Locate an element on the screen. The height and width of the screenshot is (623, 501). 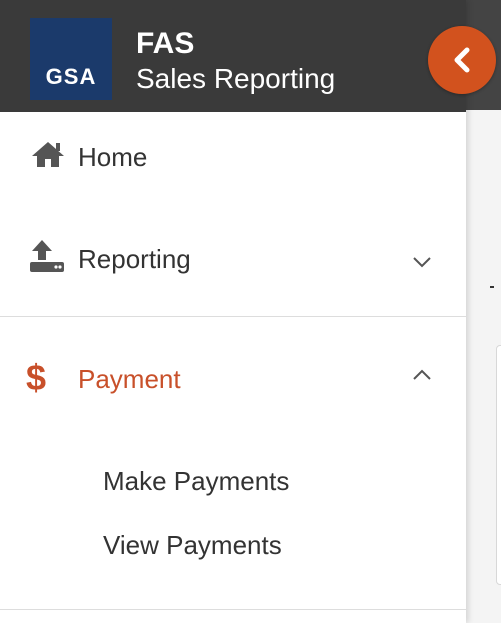
collapse-sidebar-button is located at coordinates (462, 60).